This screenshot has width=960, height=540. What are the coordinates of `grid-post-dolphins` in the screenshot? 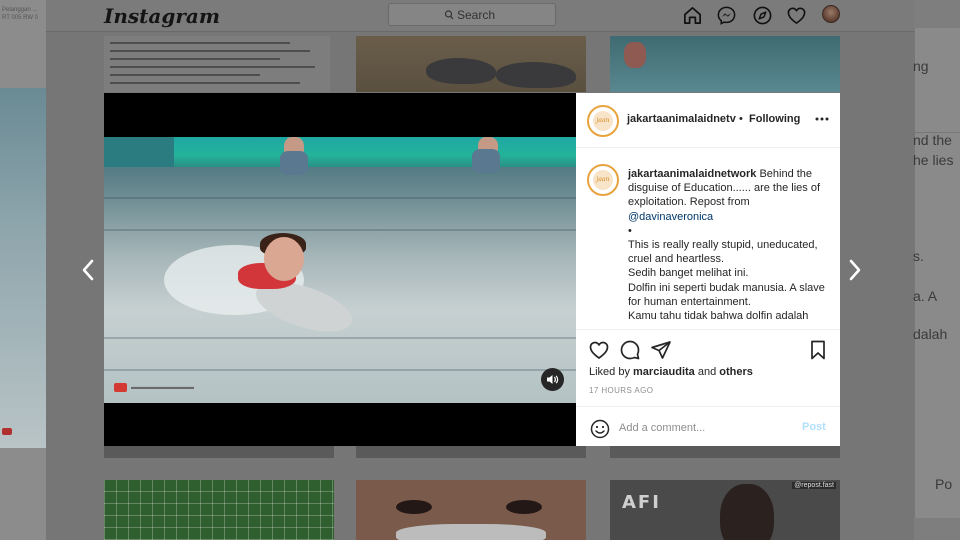 It's located at (471, 64).